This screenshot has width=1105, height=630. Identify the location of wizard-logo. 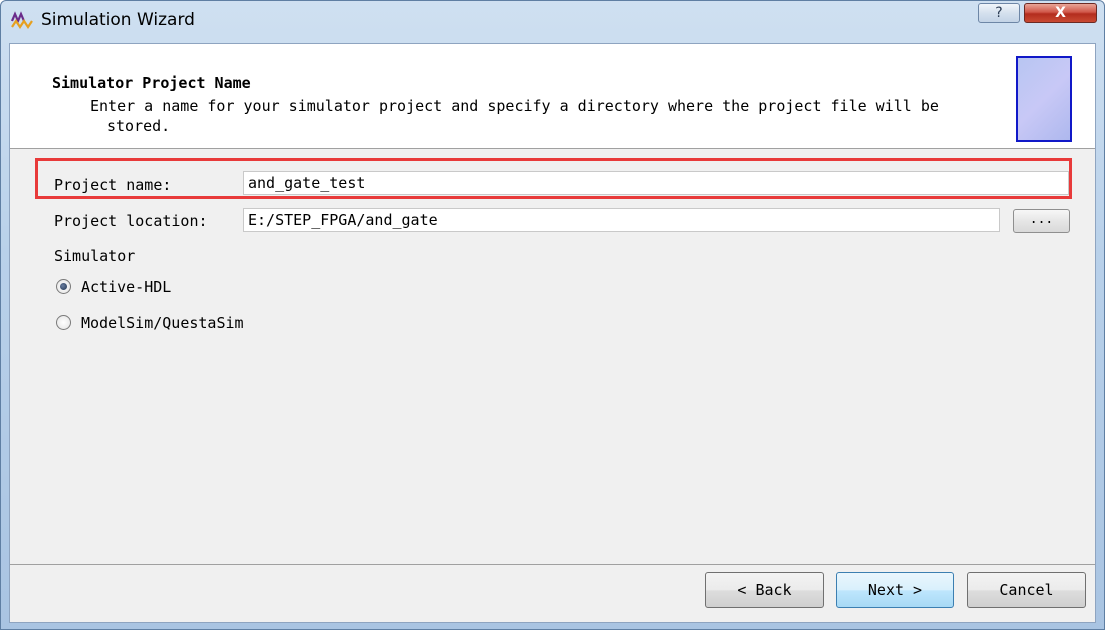
(1044, 99).